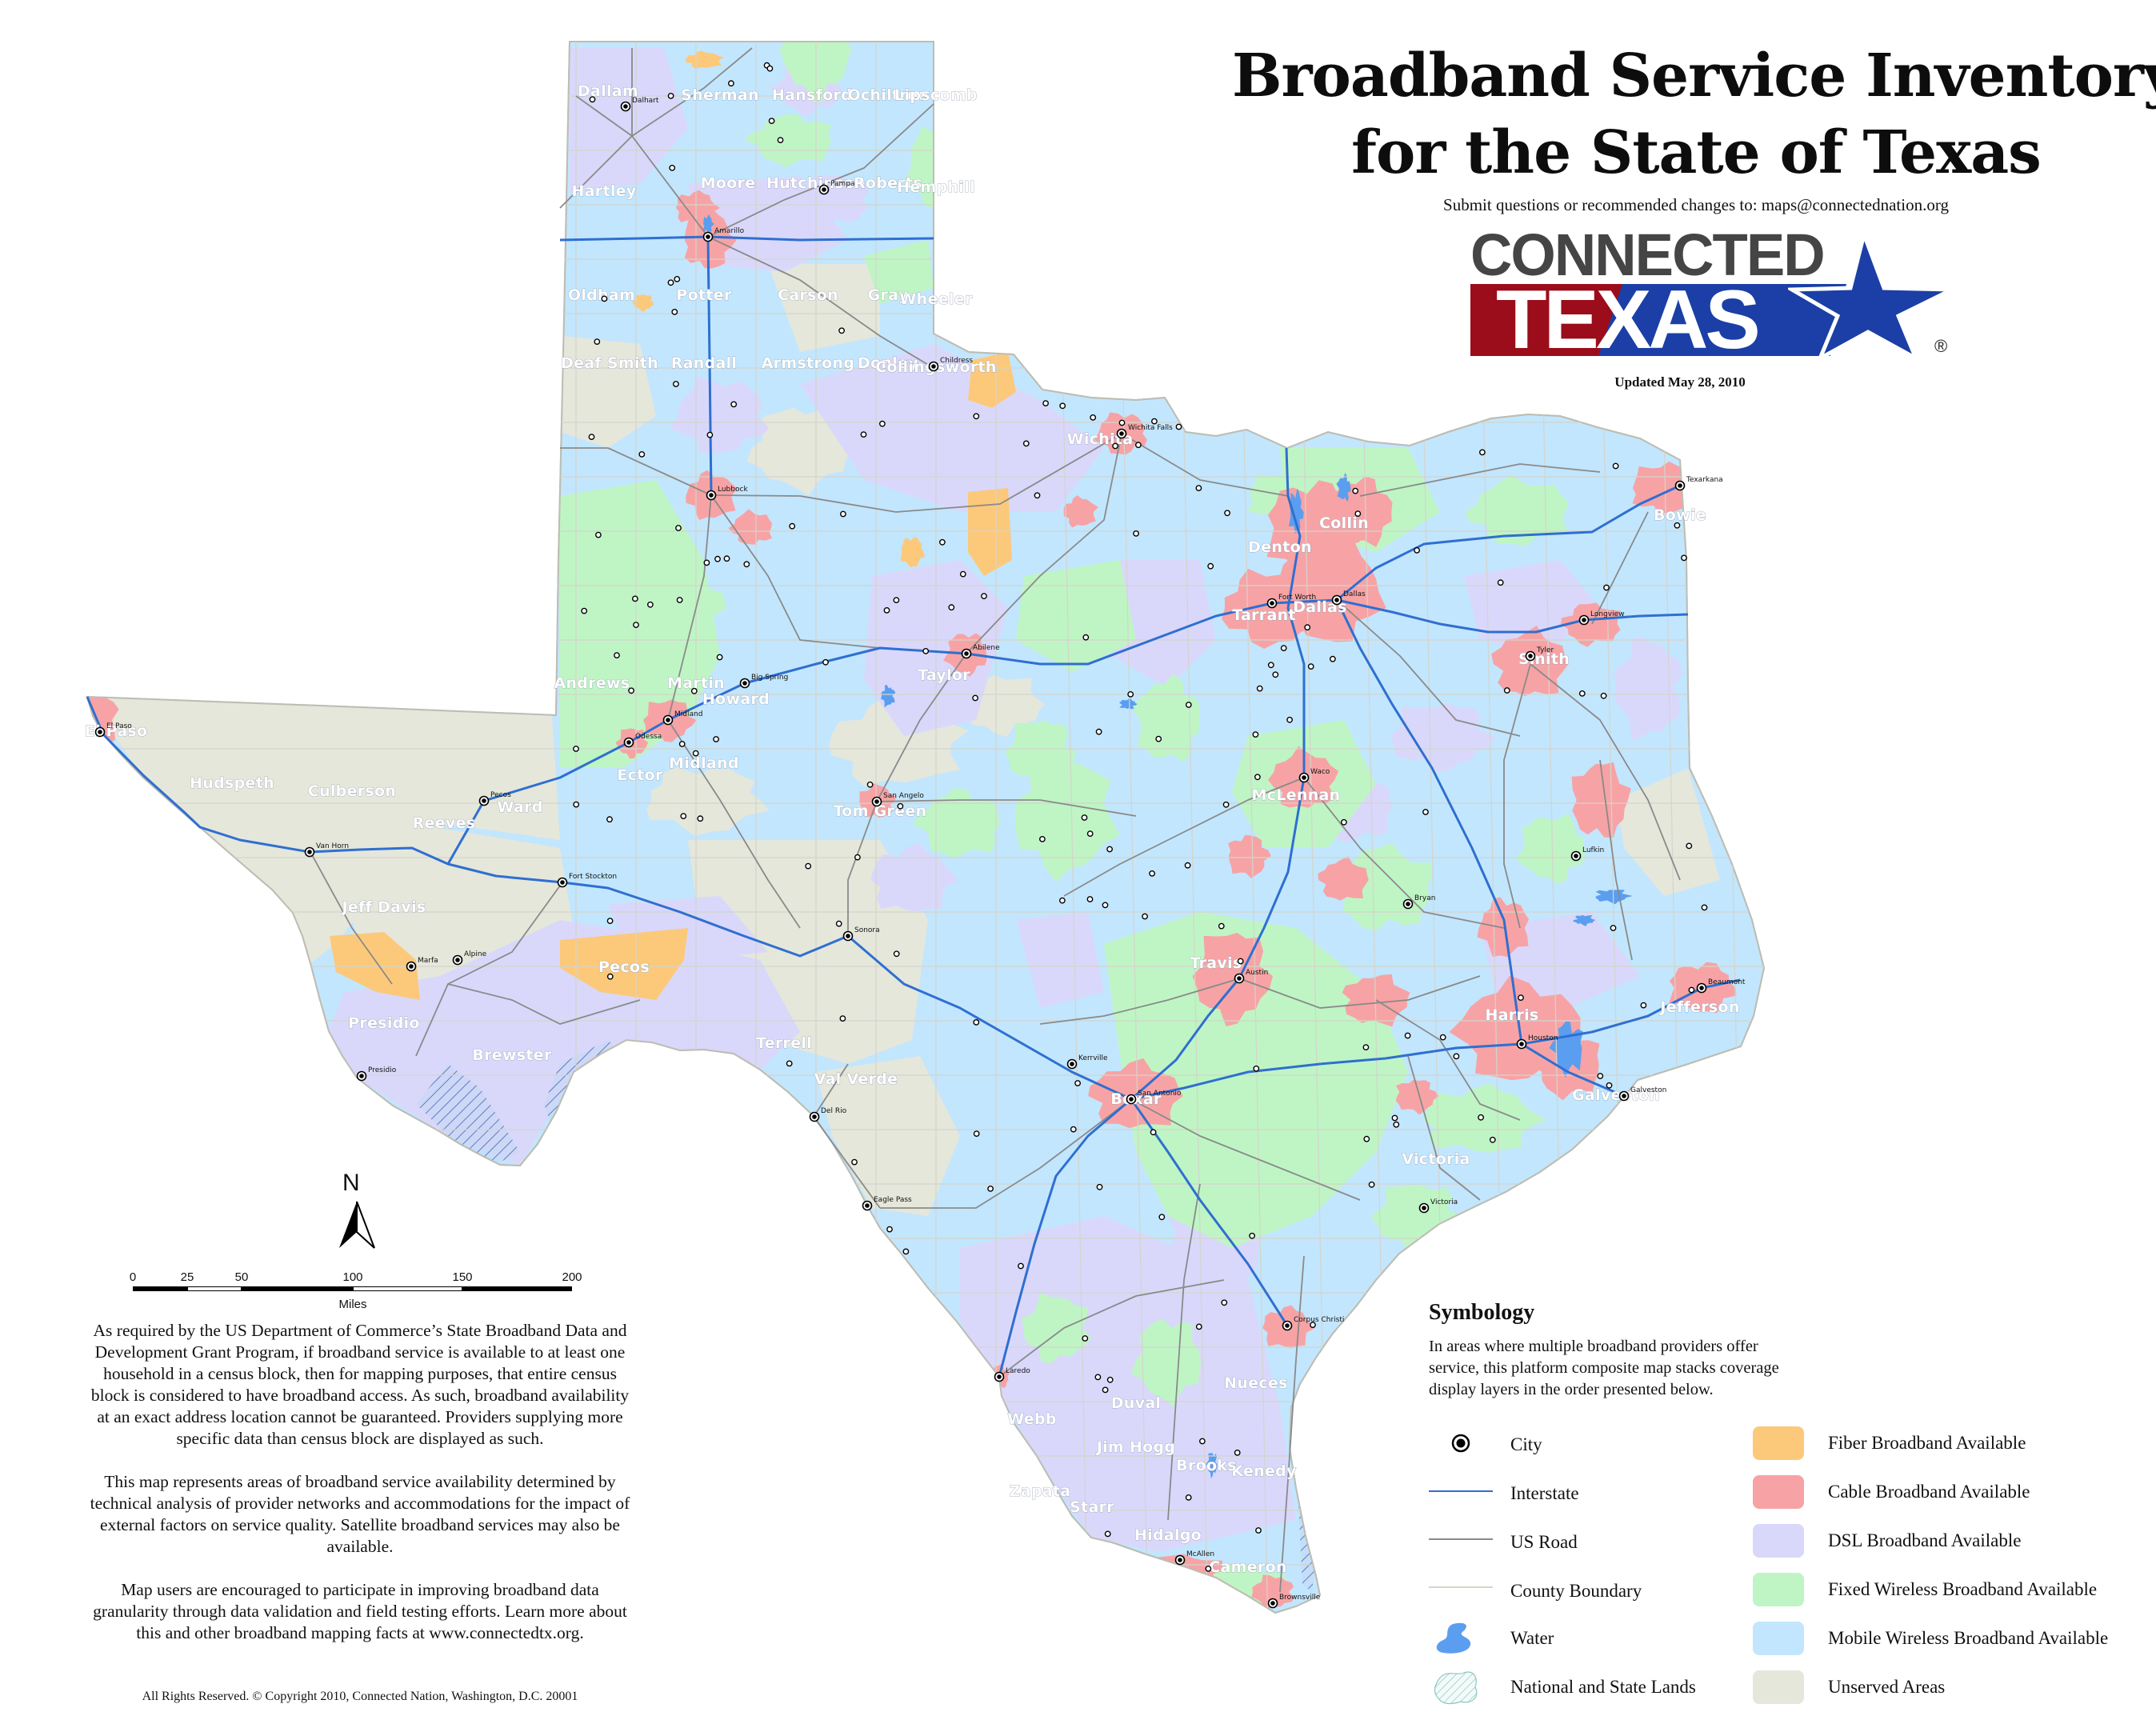 The width and height of the screenshot is (2156, 1712). What do you see at coordinates (1963, 1589) in the screenshot?
I see `legend-label: Fixed Wireless Broadband Available` at bounding box center [1963, 1589].